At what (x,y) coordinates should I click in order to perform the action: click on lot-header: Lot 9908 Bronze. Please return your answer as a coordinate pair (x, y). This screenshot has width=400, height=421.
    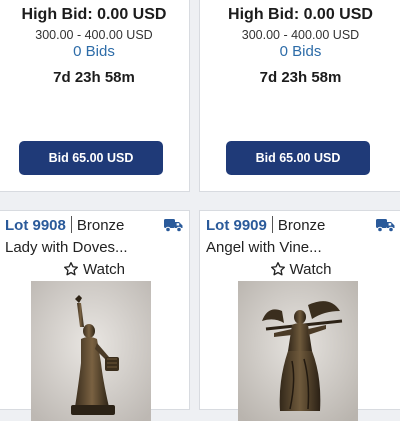
    Looking at the image, I should click on (94, 226).